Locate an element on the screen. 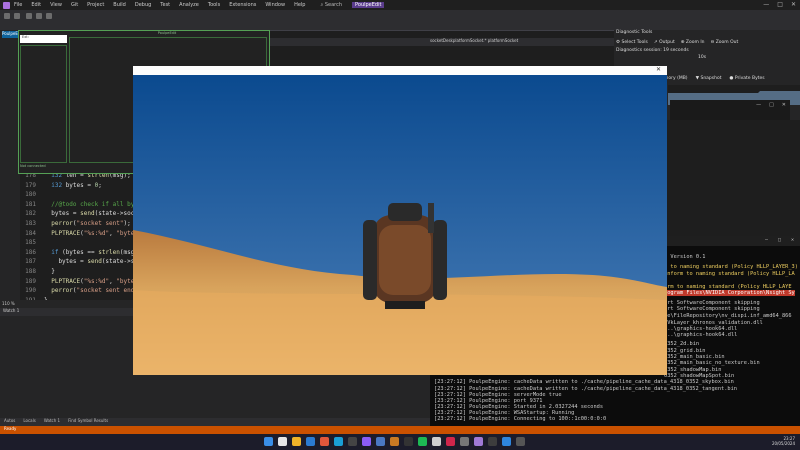 This screenshot has width=800, height=450. sub-close-icon: ✕ is located at coordinates (784, 105).